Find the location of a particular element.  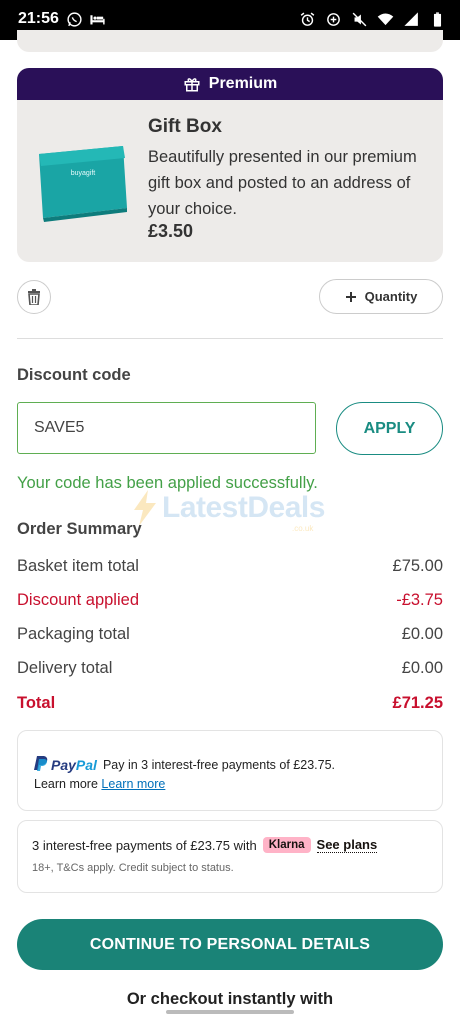

alarm-icon is located at coordinates (307, 19).